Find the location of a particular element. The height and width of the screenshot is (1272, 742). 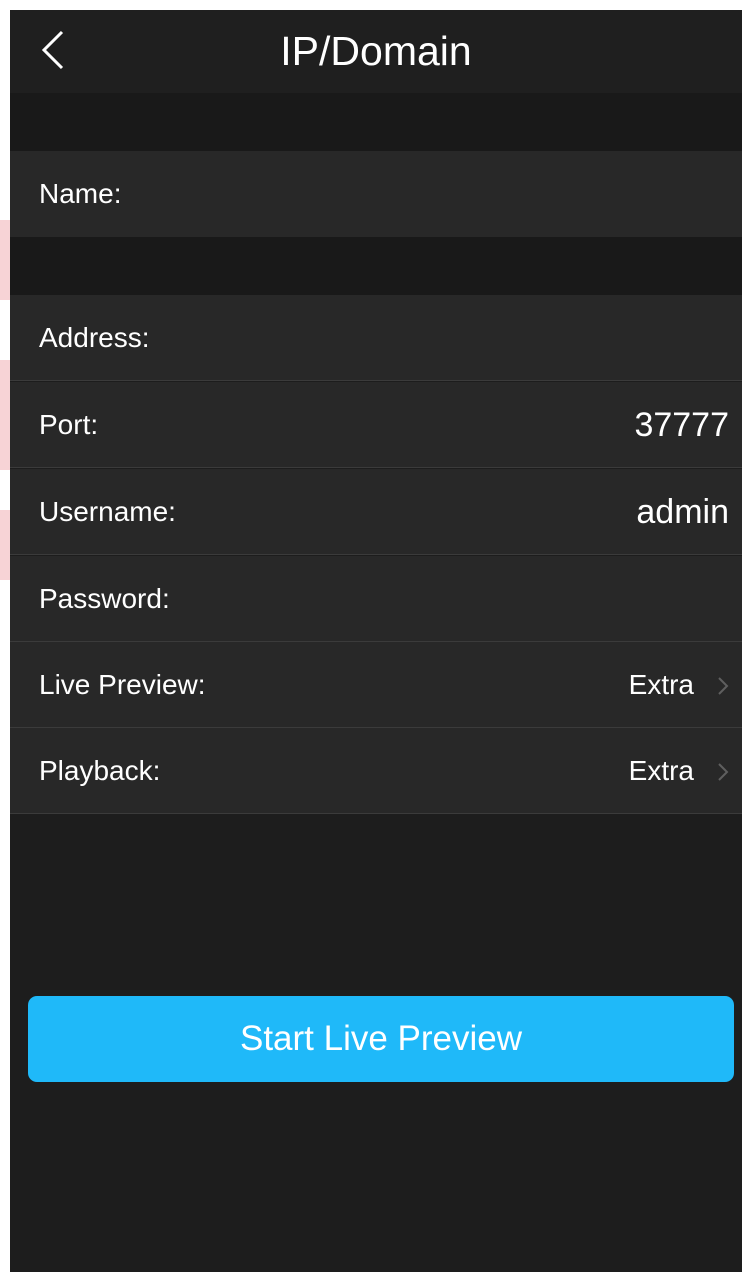

address-label: Address: is located at coordinates (94, 337).